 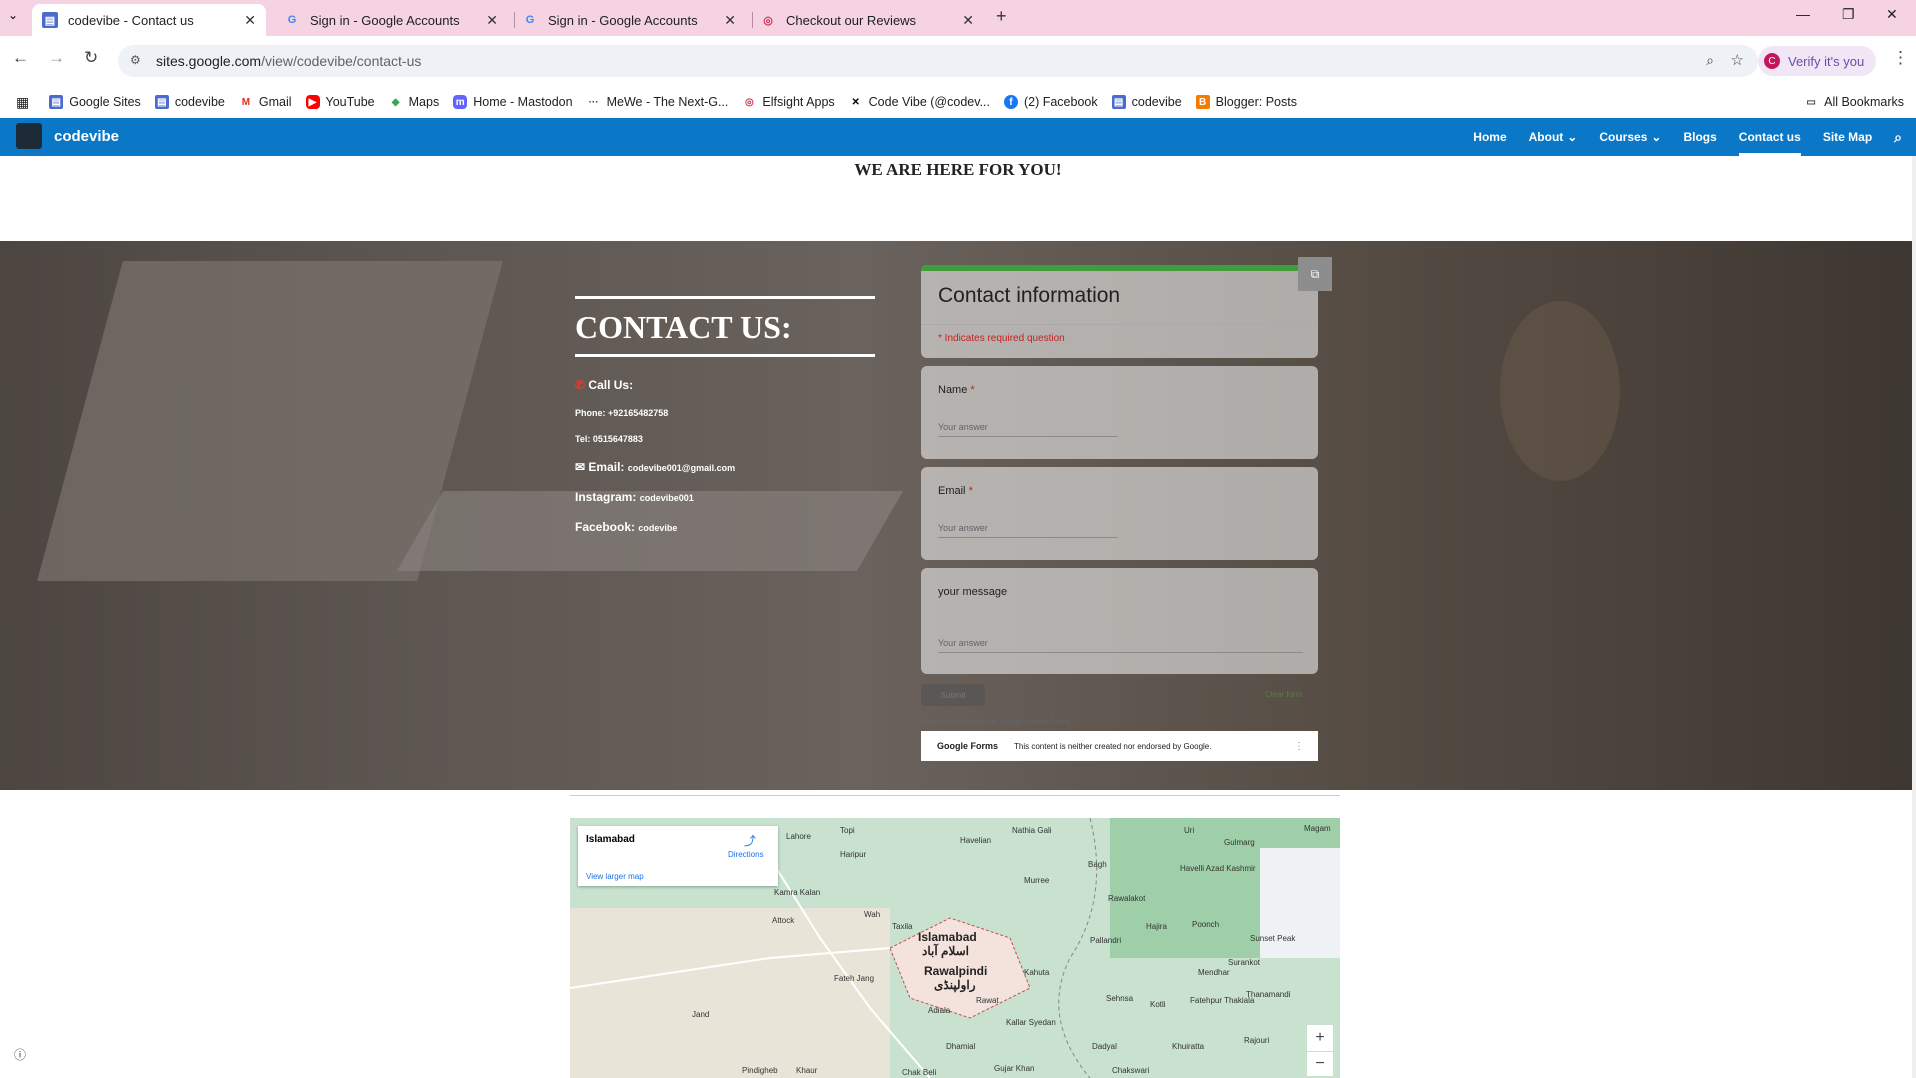 What do you see at coordinates (1032, 830) in the screenshot?
I see `map-label: Nathia Gali` at bounding box center [1032, 830].